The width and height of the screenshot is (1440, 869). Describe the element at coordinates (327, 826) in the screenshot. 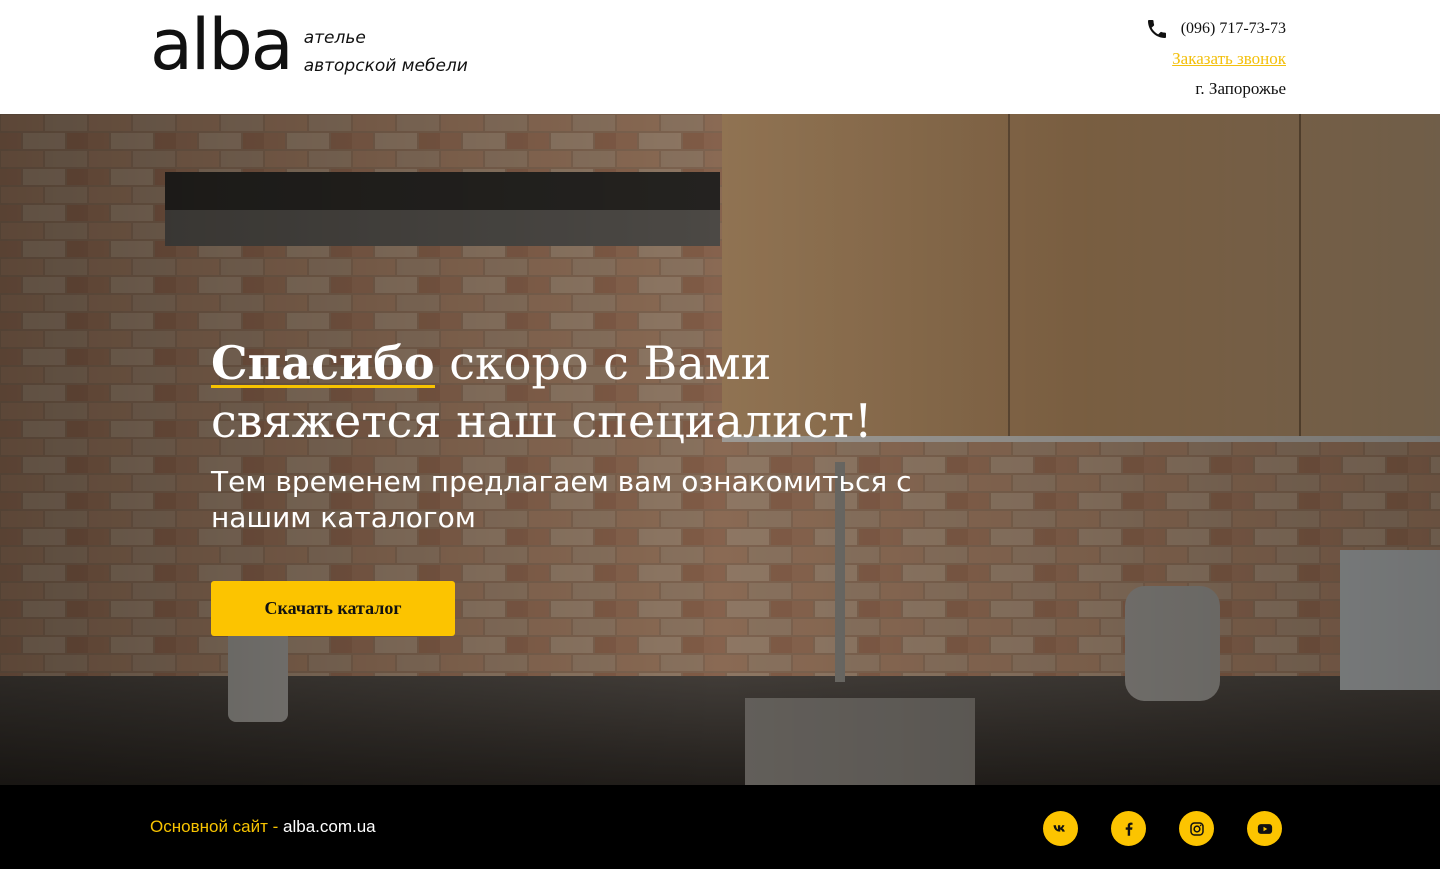

I see `main-site-url: alba.com.ua` at that location.